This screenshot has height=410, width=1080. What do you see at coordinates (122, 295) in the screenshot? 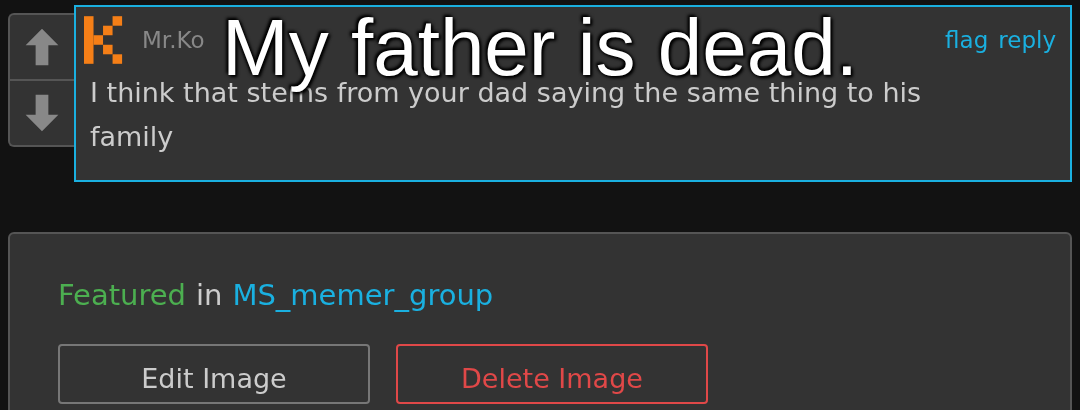
I see `featured-label: Featured` at bounding box center [122, 295].